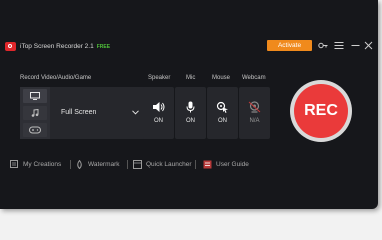  Describe the element at coordinates (222, 121) in the screenshot. I see `mouse-status: ON` at that location.